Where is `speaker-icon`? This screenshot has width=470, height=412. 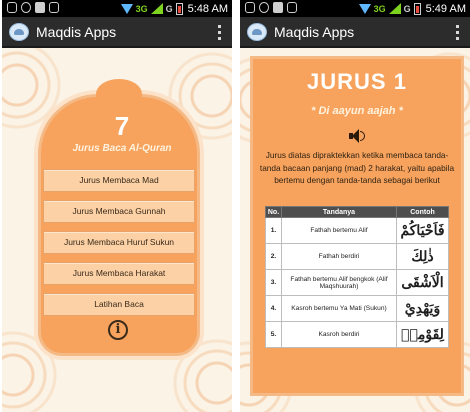
speaker-icon is located at coordinates (357, 136).